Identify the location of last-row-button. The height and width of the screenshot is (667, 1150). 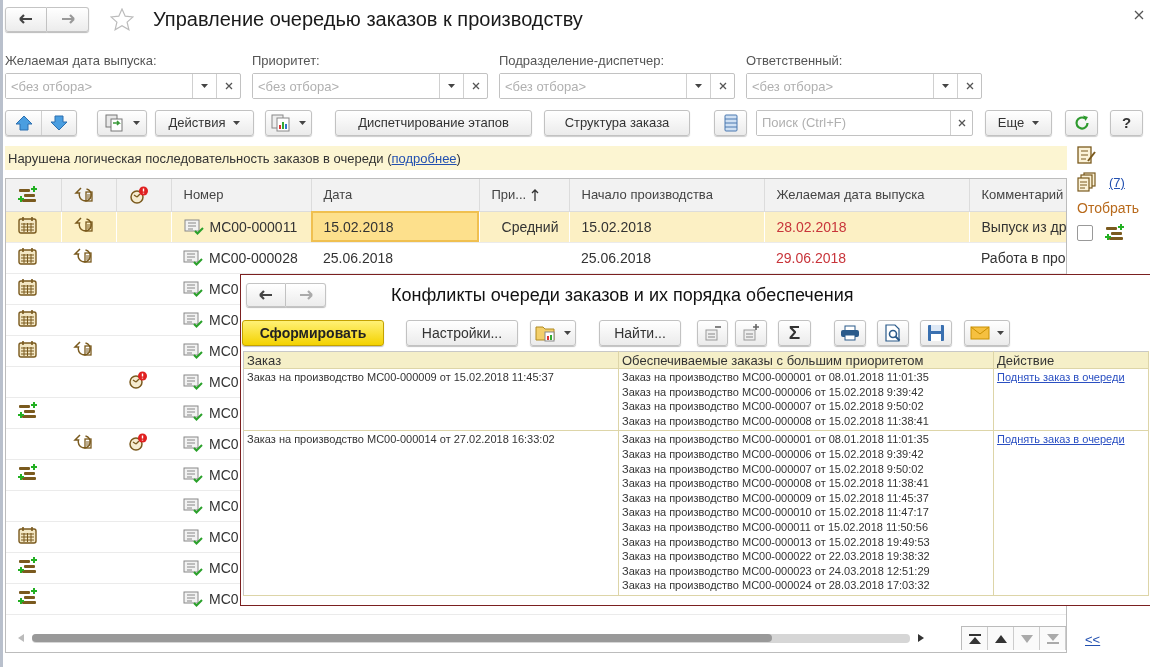
(1053, 638).